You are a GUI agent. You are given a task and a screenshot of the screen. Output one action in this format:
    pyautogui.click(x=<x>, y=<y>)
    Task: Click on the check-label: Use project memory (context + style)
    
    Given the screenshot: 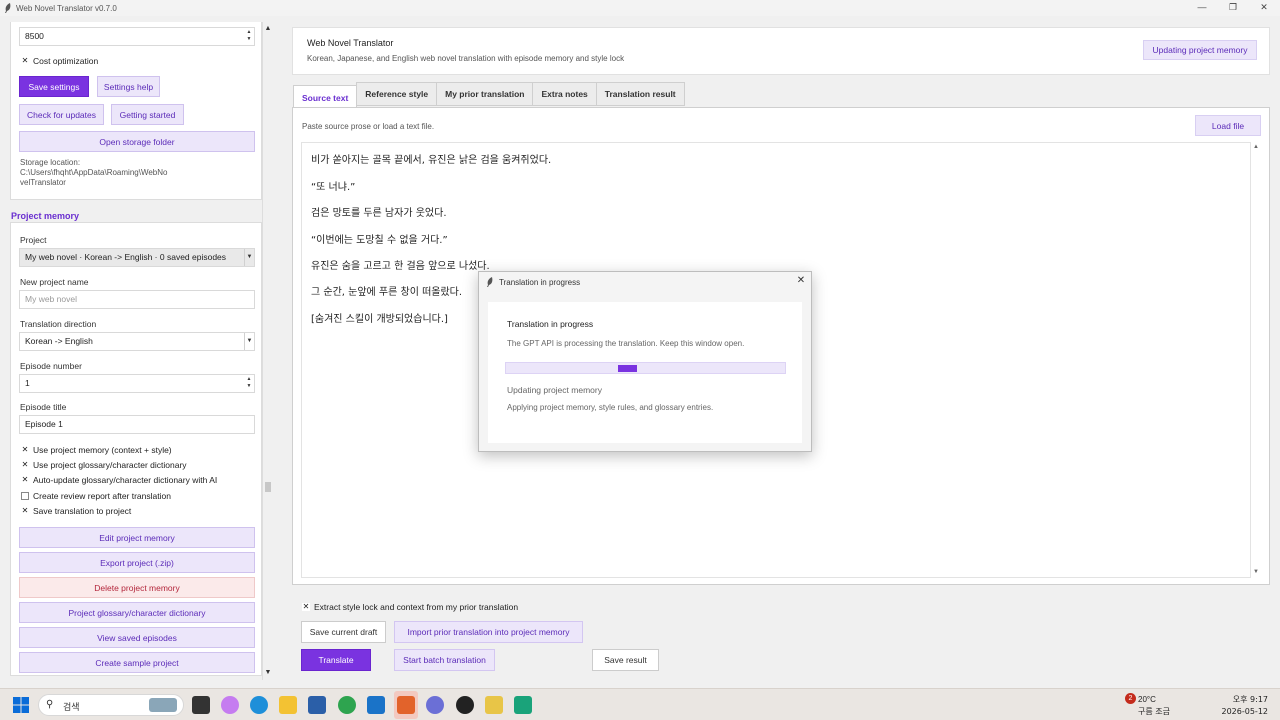 What is the action you would take?
    pyautogui.click(x=102, y=450)
    